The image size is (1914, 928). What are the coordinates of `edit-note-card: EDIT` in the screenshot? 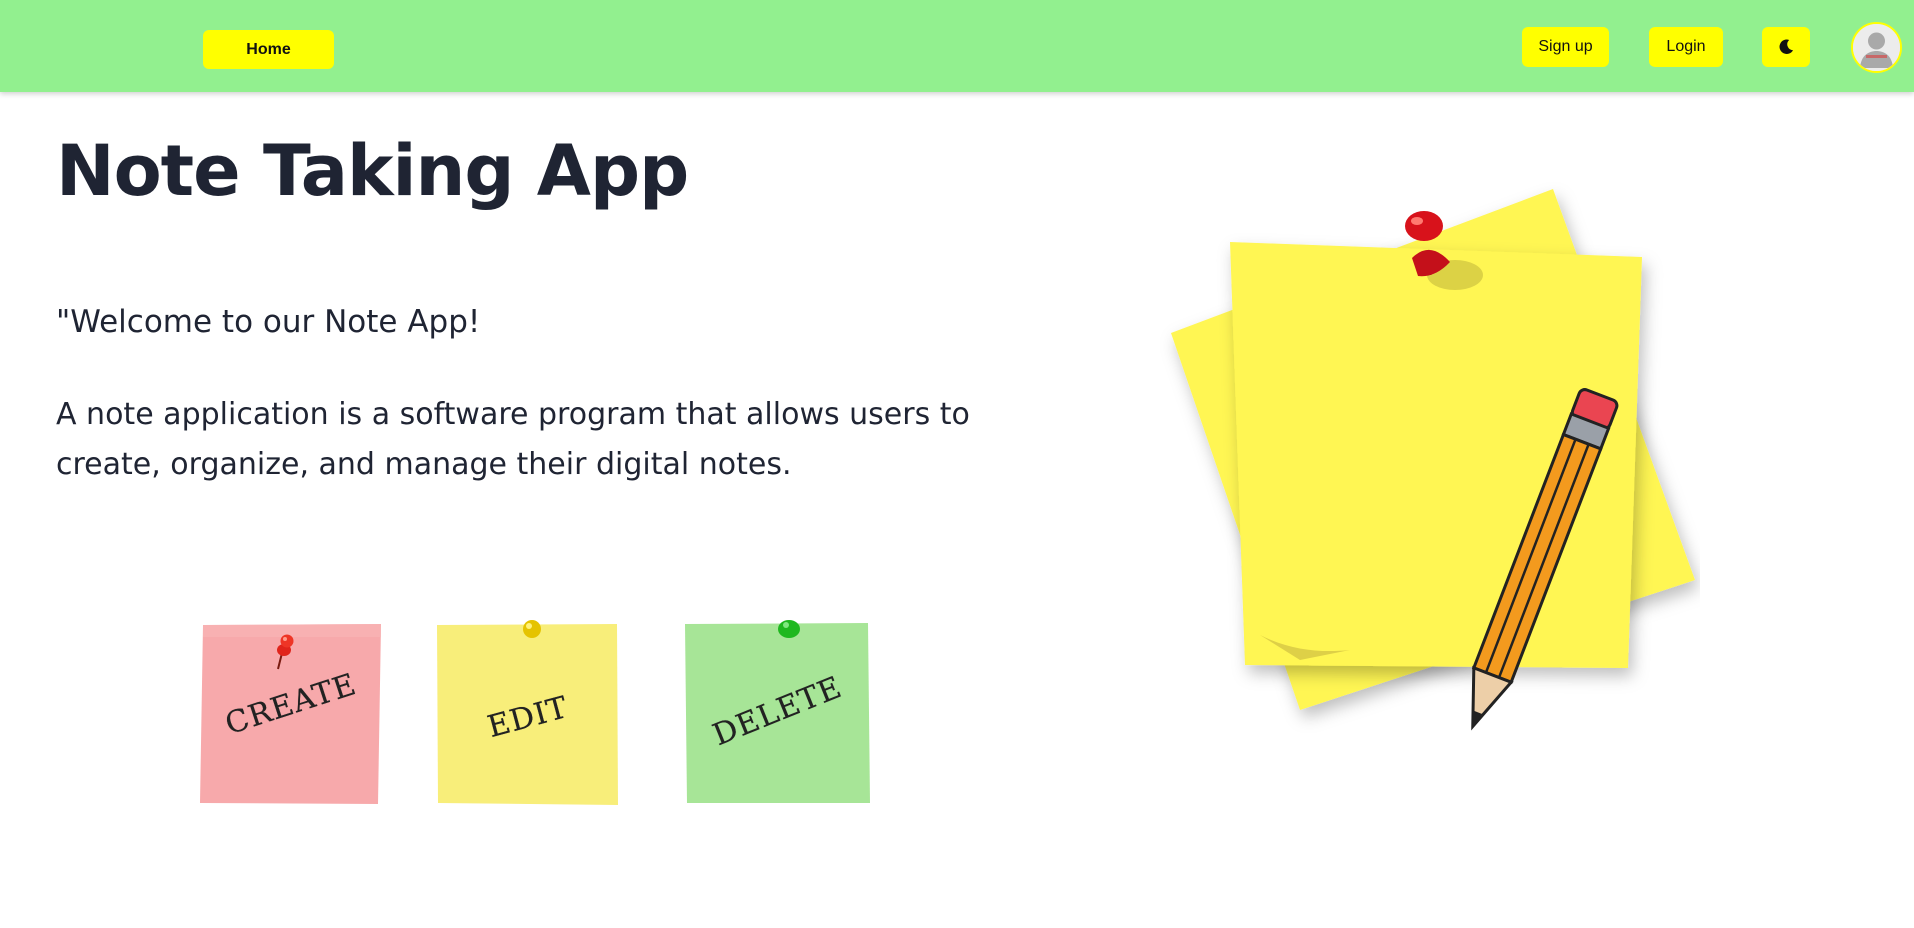 It's located at (528, 713).